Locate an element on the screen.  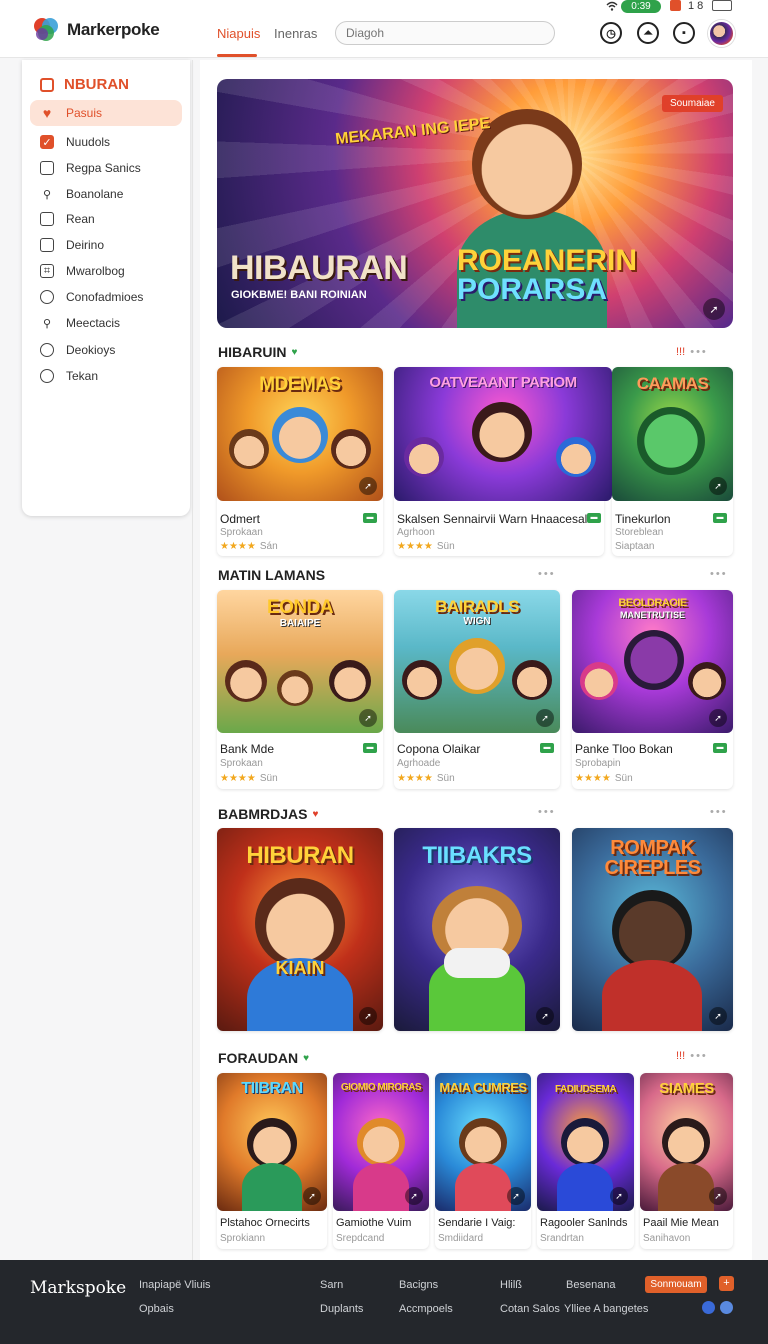
hero-badge: Soumaiae is located at coordinates (692, 103).